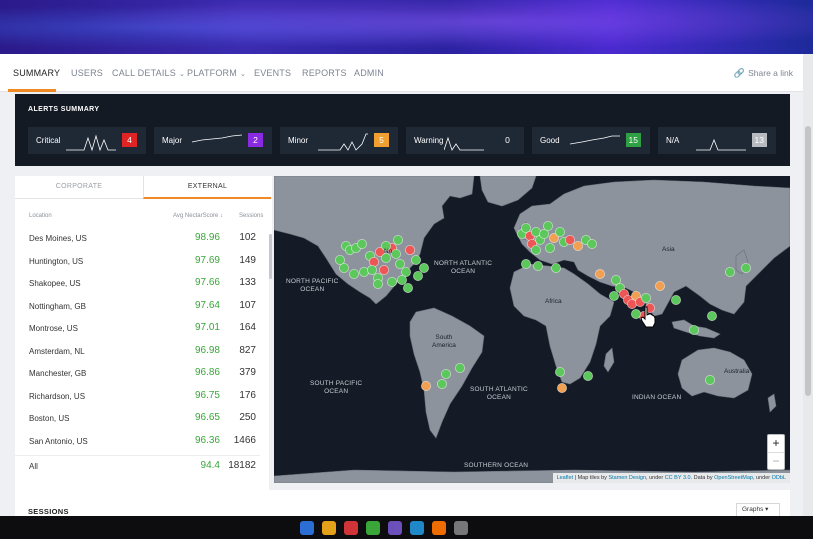  What do you see at coordinates (213, 140) in the screenshot?
I see `alert-card-major: Major 2` at bounding box center [213, 140].